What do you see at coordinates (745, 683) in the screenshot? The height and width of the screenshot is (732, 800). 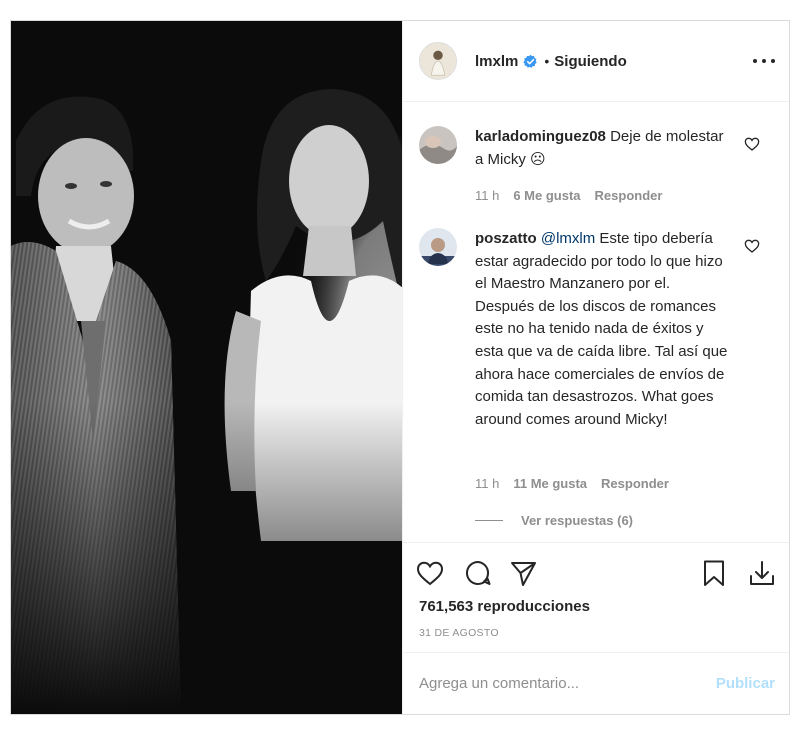 I see `publish-button: Publicar` at bounding box center [745, 683].